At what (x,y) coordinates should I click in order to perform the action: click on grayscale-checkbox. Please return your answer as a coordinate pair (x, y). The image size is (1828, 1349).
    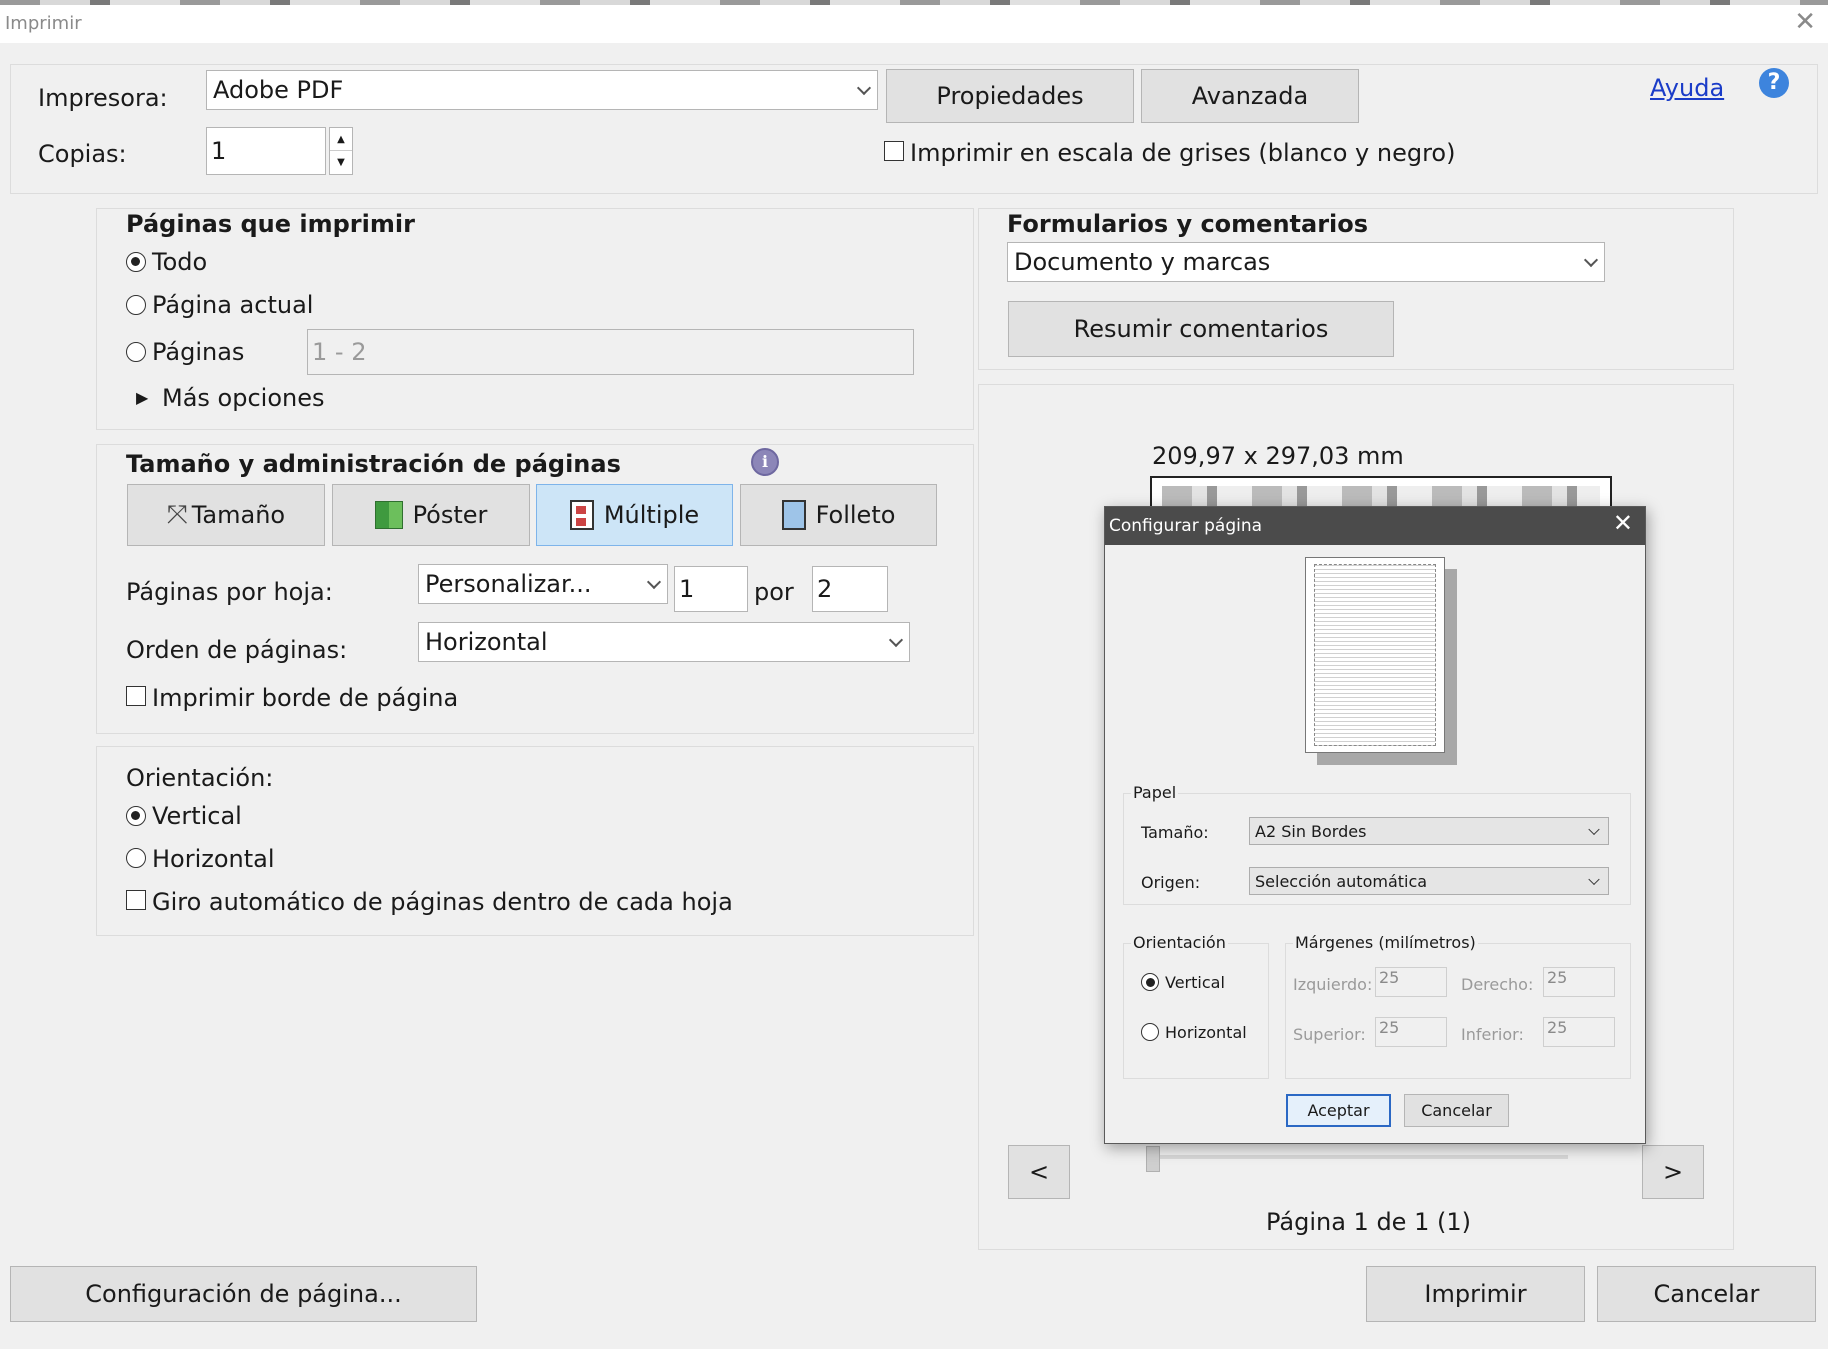
    Looking at the image, I should click on (894, 151).